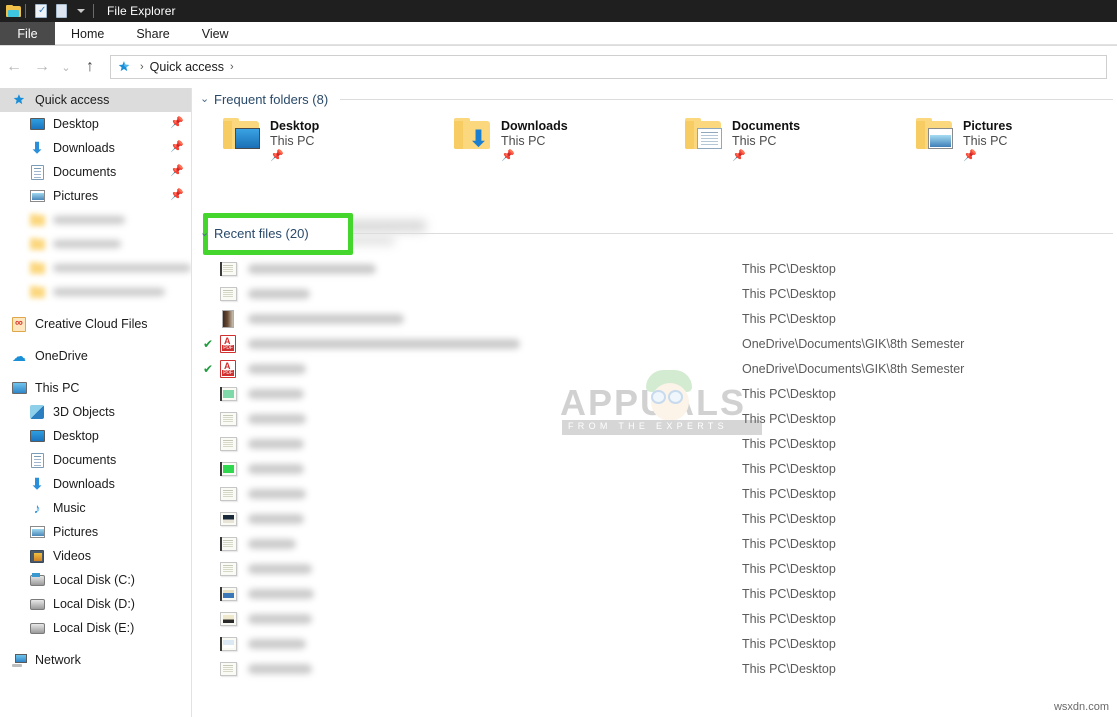 Image resolution: width=1117 pixels, height=717 pixels. Describe the element at coordinates (84, 484) in the screenshot. I see `sidebar-label-downloads-pc: Downloads` at that location.